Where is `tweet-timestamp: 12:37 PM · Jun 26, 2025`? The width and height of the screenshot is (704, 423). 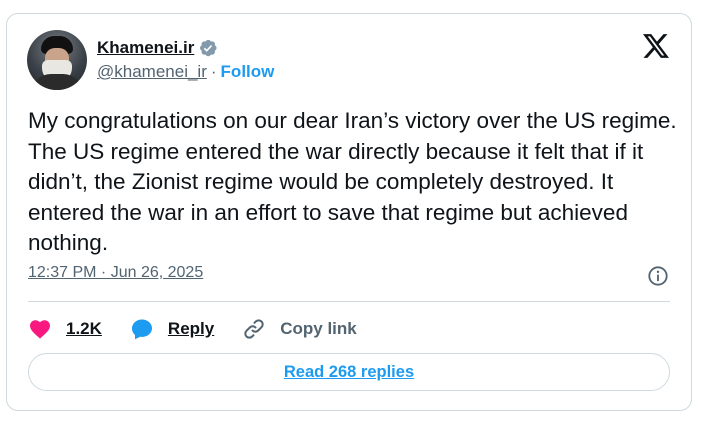
tweet-timestamp: 12:37 PM · Jun 26, 2025 is located at coordinates (115, 273).